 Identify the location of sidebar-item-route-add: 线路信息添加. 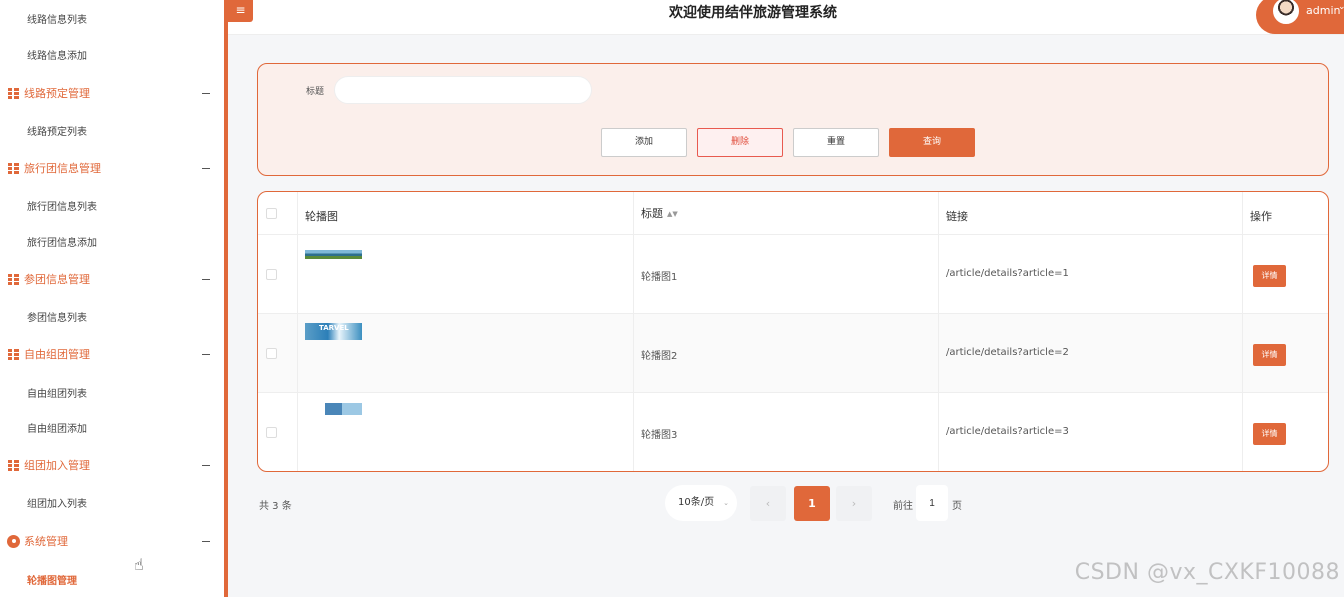
(112, 54).